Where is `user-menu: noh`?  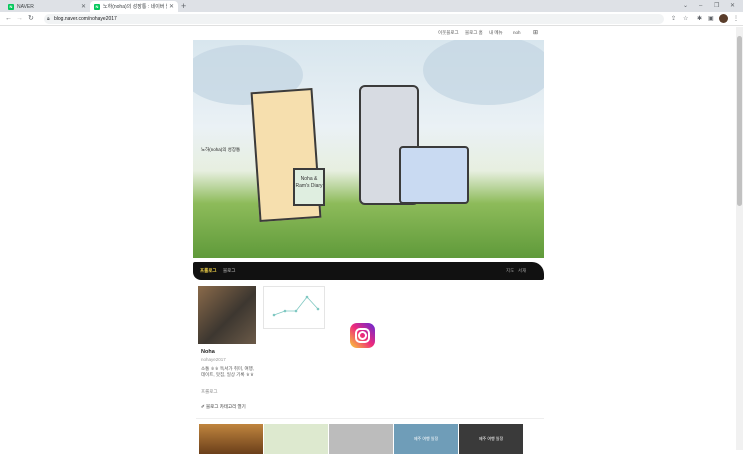 user-menu: noh is located at coordinates (517, 33).